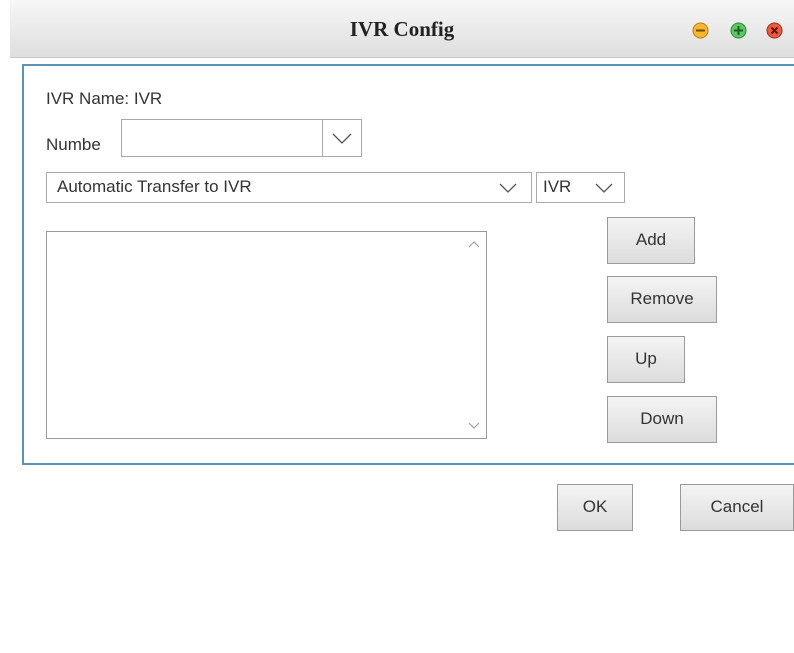 The image size is (794, 653). Describe the element at coordinates (662, 299) in the screenshot. I see `remove-button: Remove` at that location.